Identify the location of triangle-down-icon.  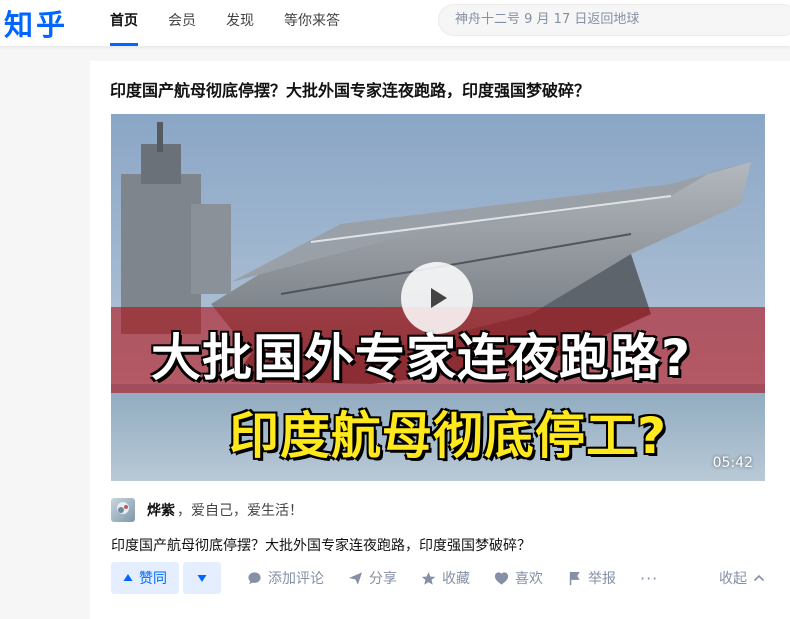
(202, 578).